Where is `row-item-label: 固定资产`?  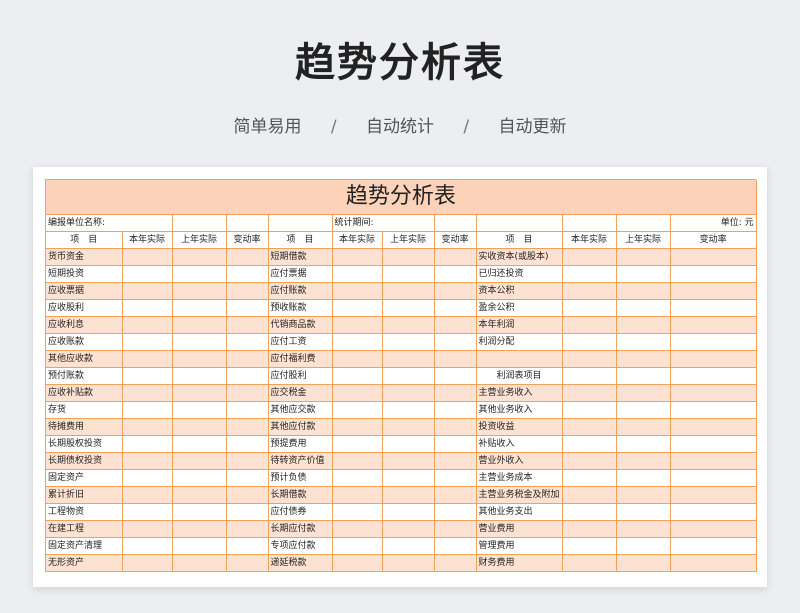 row-item-label: 固定资产 is located at coordinates (84, 478).